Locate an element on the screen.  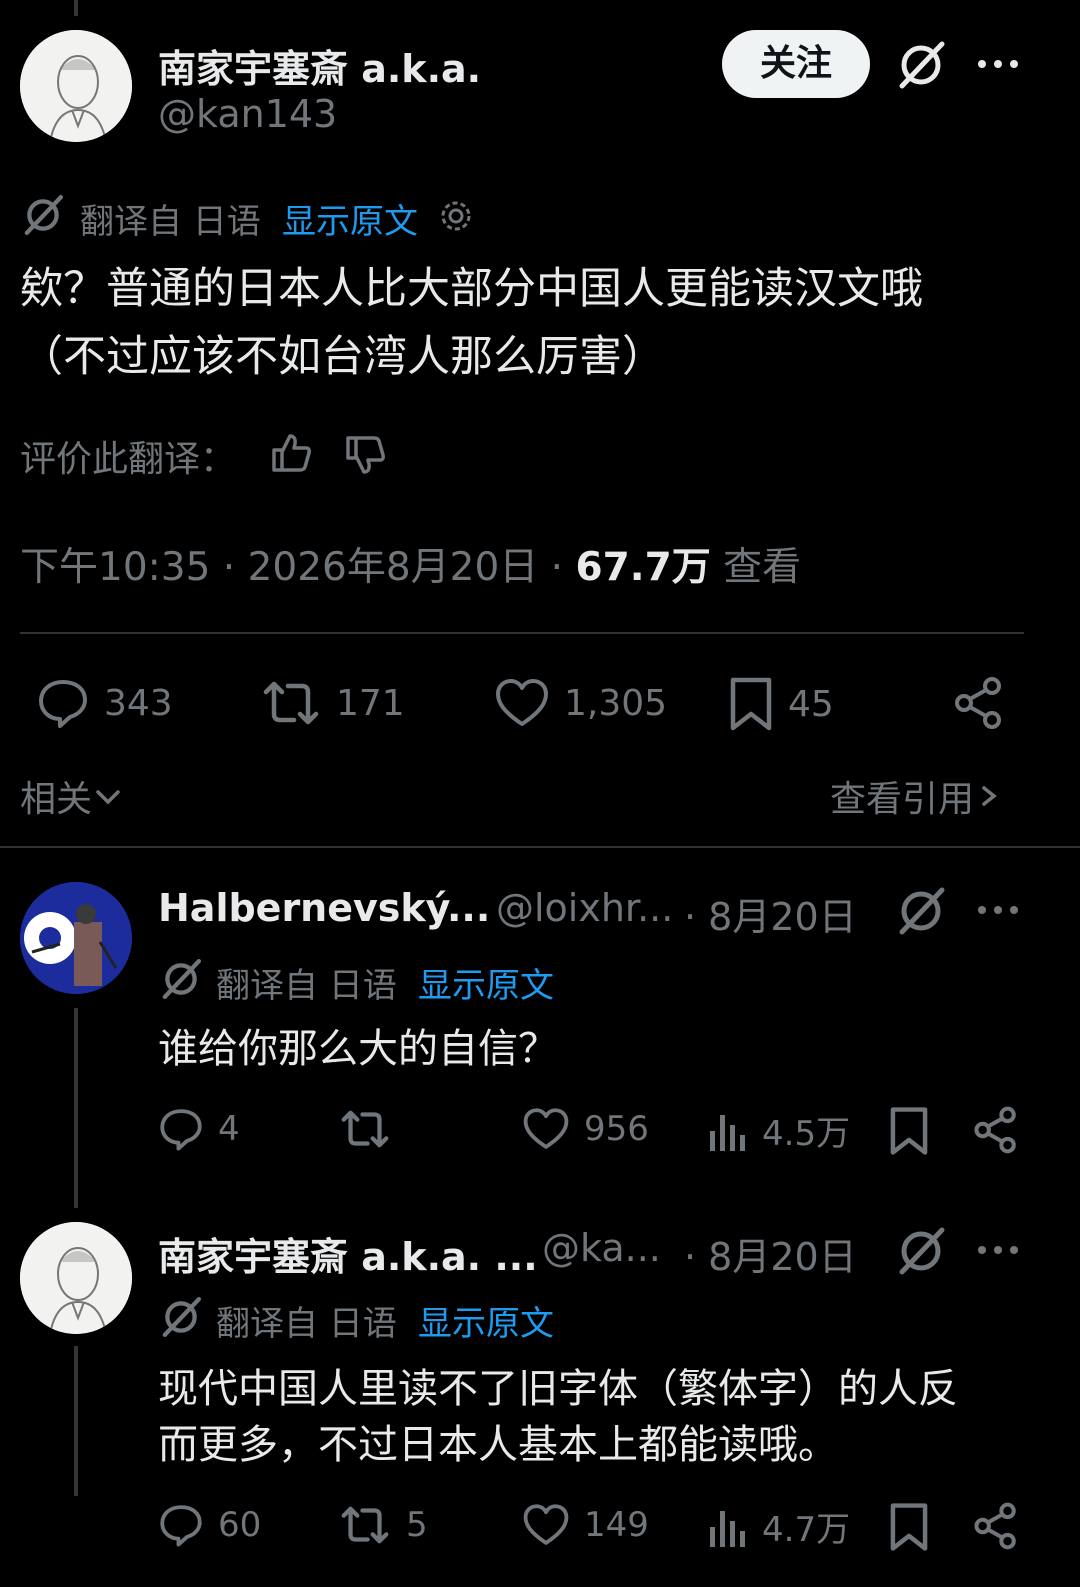
like-button: 956 is located at coordinates (585, 1129).